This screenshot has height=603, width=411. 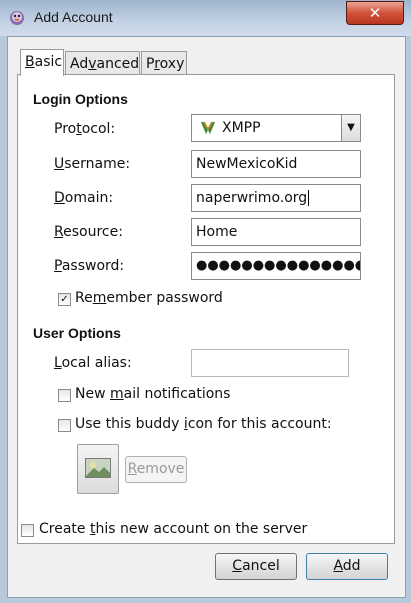 I want to click on domain-label: Domain:, so click(x=84, y=198).